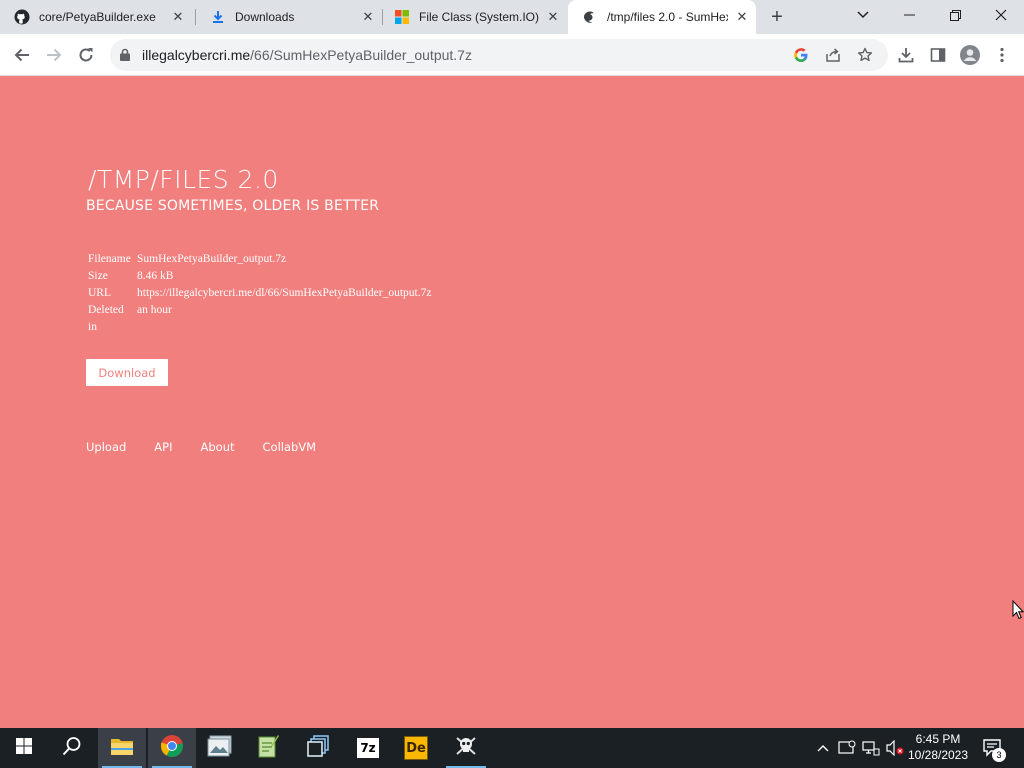  What do you see at coordinates (259, 276) in the screenshot?
I see `info-row-size: Size 8.46 kB` at bounding box center [259, 276].